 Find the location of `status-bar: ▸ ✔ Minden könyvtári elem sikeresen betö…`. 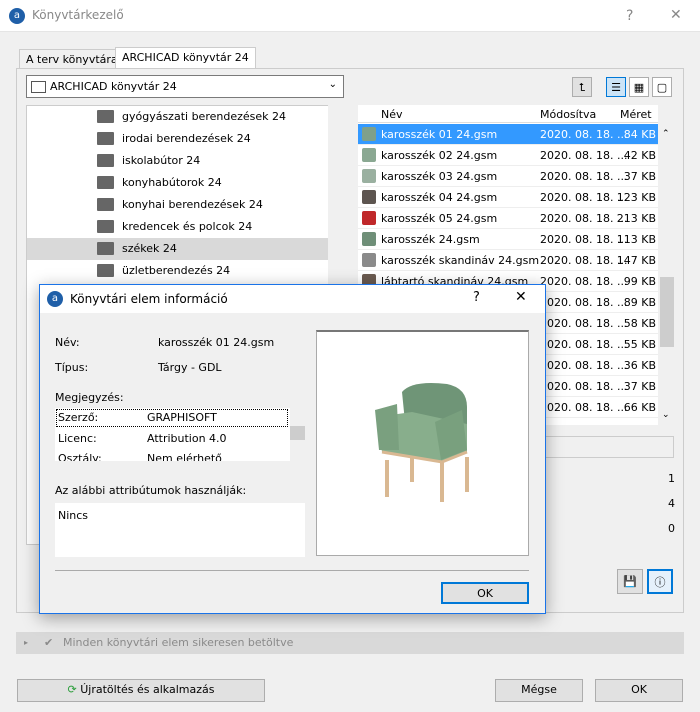

status-bar: ▸ ✔ Minden könyvtári elem sikeresen betö… is located at coordinates (350, 643).